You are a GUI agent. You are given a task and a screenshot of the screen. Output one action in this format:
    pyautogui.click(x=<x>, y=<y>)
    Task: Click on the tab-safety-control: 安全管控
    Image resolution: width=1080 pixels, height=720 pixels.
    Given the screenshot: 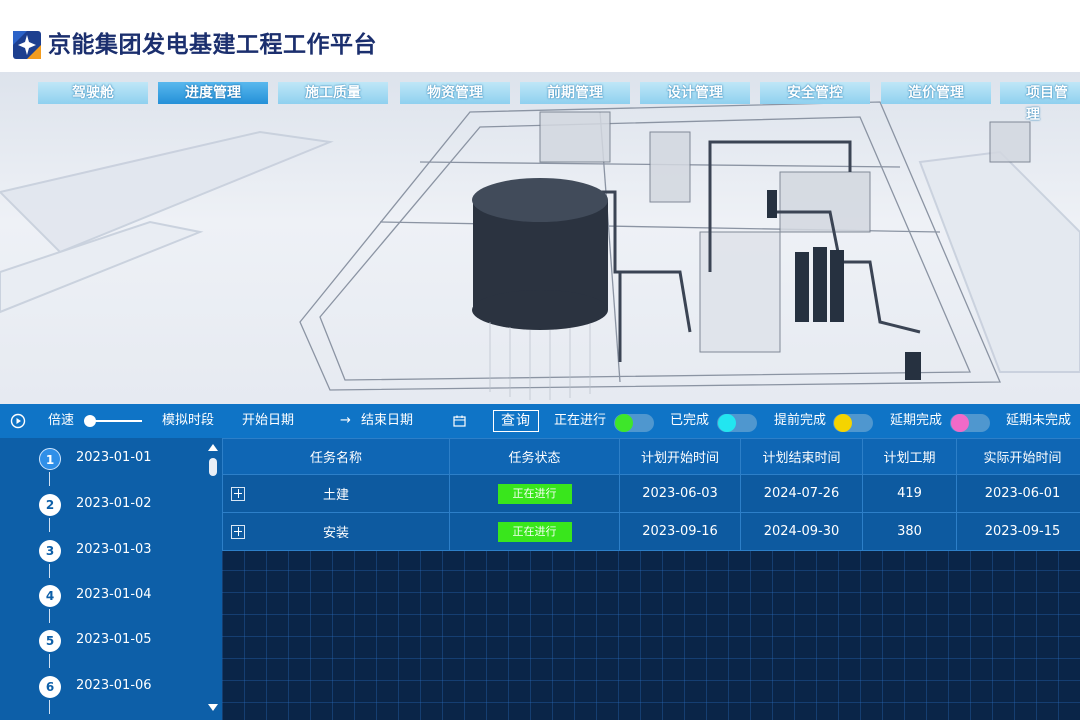 What is the action you would take?
    pyautogui.click(x=815, y=93)
    